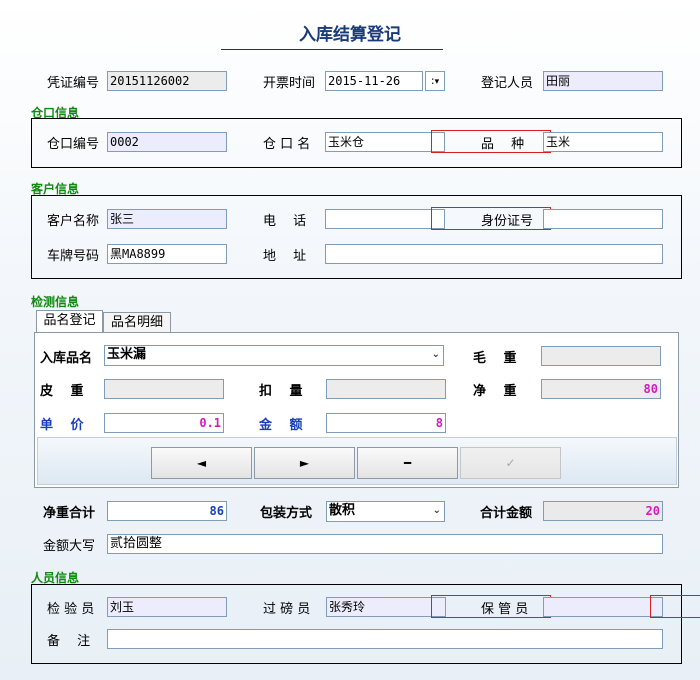  Describe the element at coordinates (73, 221) in the screenshot. I see `customer-name-label: 客户名称` at that location.